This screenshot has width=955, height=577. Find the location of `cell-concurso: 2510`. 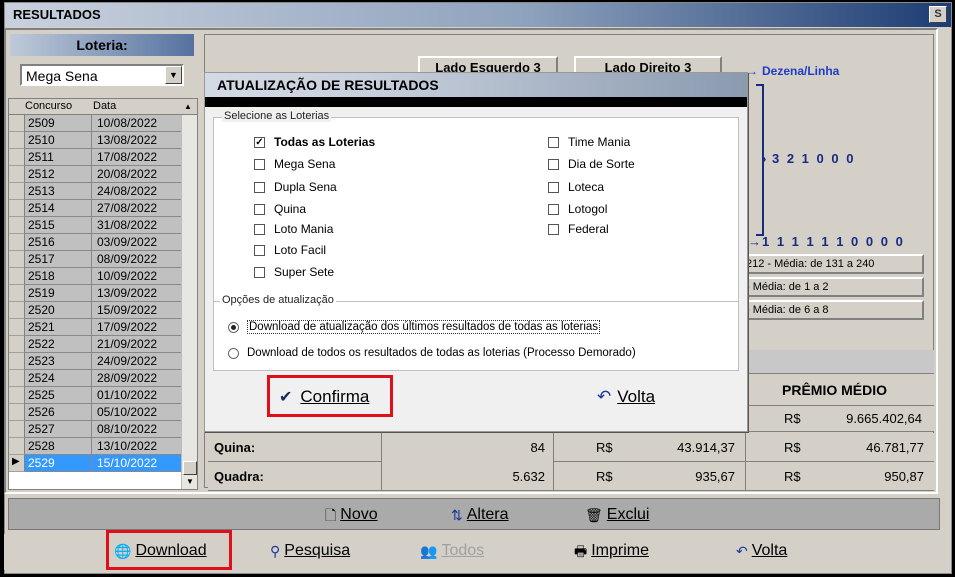

cell-concurso: 2510 is located at coordinates (58, 140).